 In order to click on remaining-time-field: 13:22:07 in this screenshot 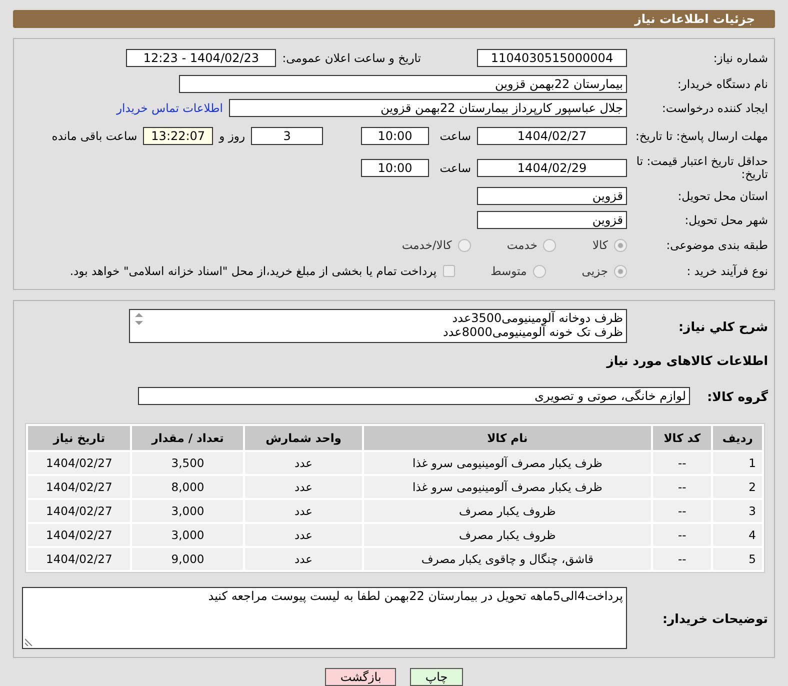, I will do `click(178, 136)`.